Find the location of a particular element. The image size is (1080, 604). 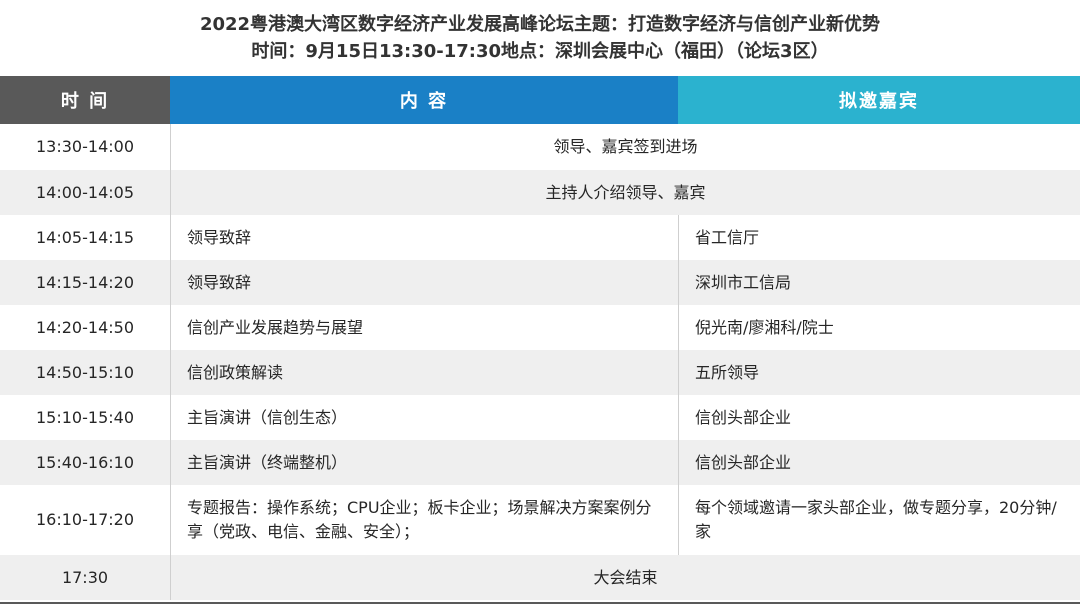

header-time: 时 间 is located at coordinates (85, 100).